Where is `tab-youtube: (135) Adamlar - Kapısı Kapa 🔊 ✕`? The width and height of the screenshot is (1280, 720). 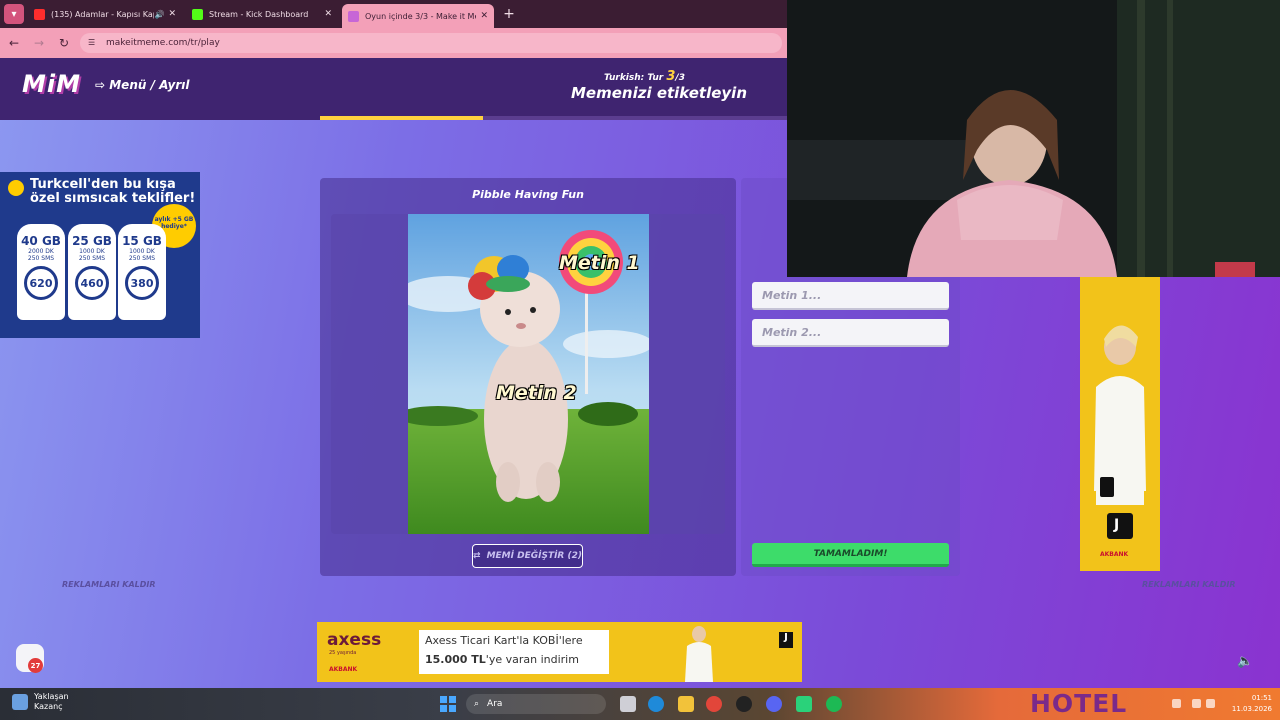
tab-youtube: (135) Adamlar - Kapısı Kapa 🔊 ✕ is located at coordinates (105, 14).